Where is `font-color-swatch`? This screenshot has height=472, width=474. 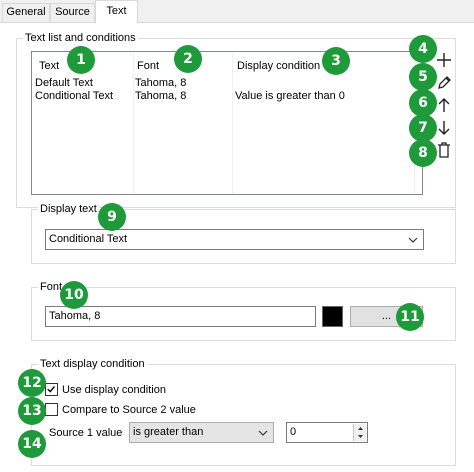 font-color-swatch is located at coordinates (332, 316).